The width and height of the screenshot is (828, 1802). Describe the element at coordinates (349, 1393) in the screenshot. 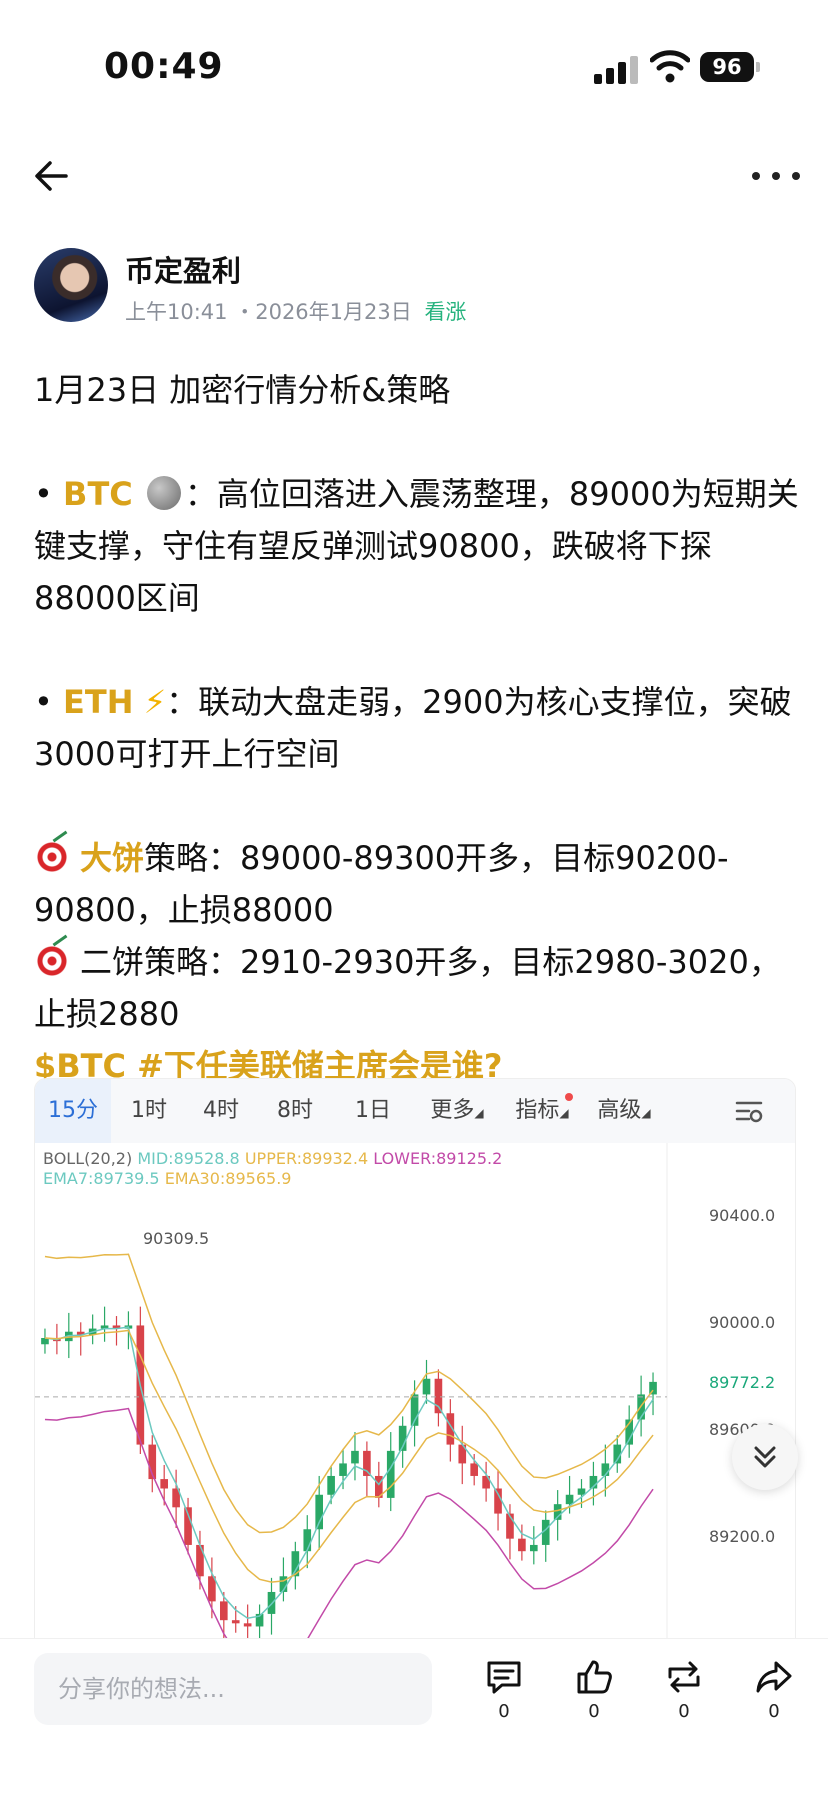

I see `boll-upper-line` at that location.